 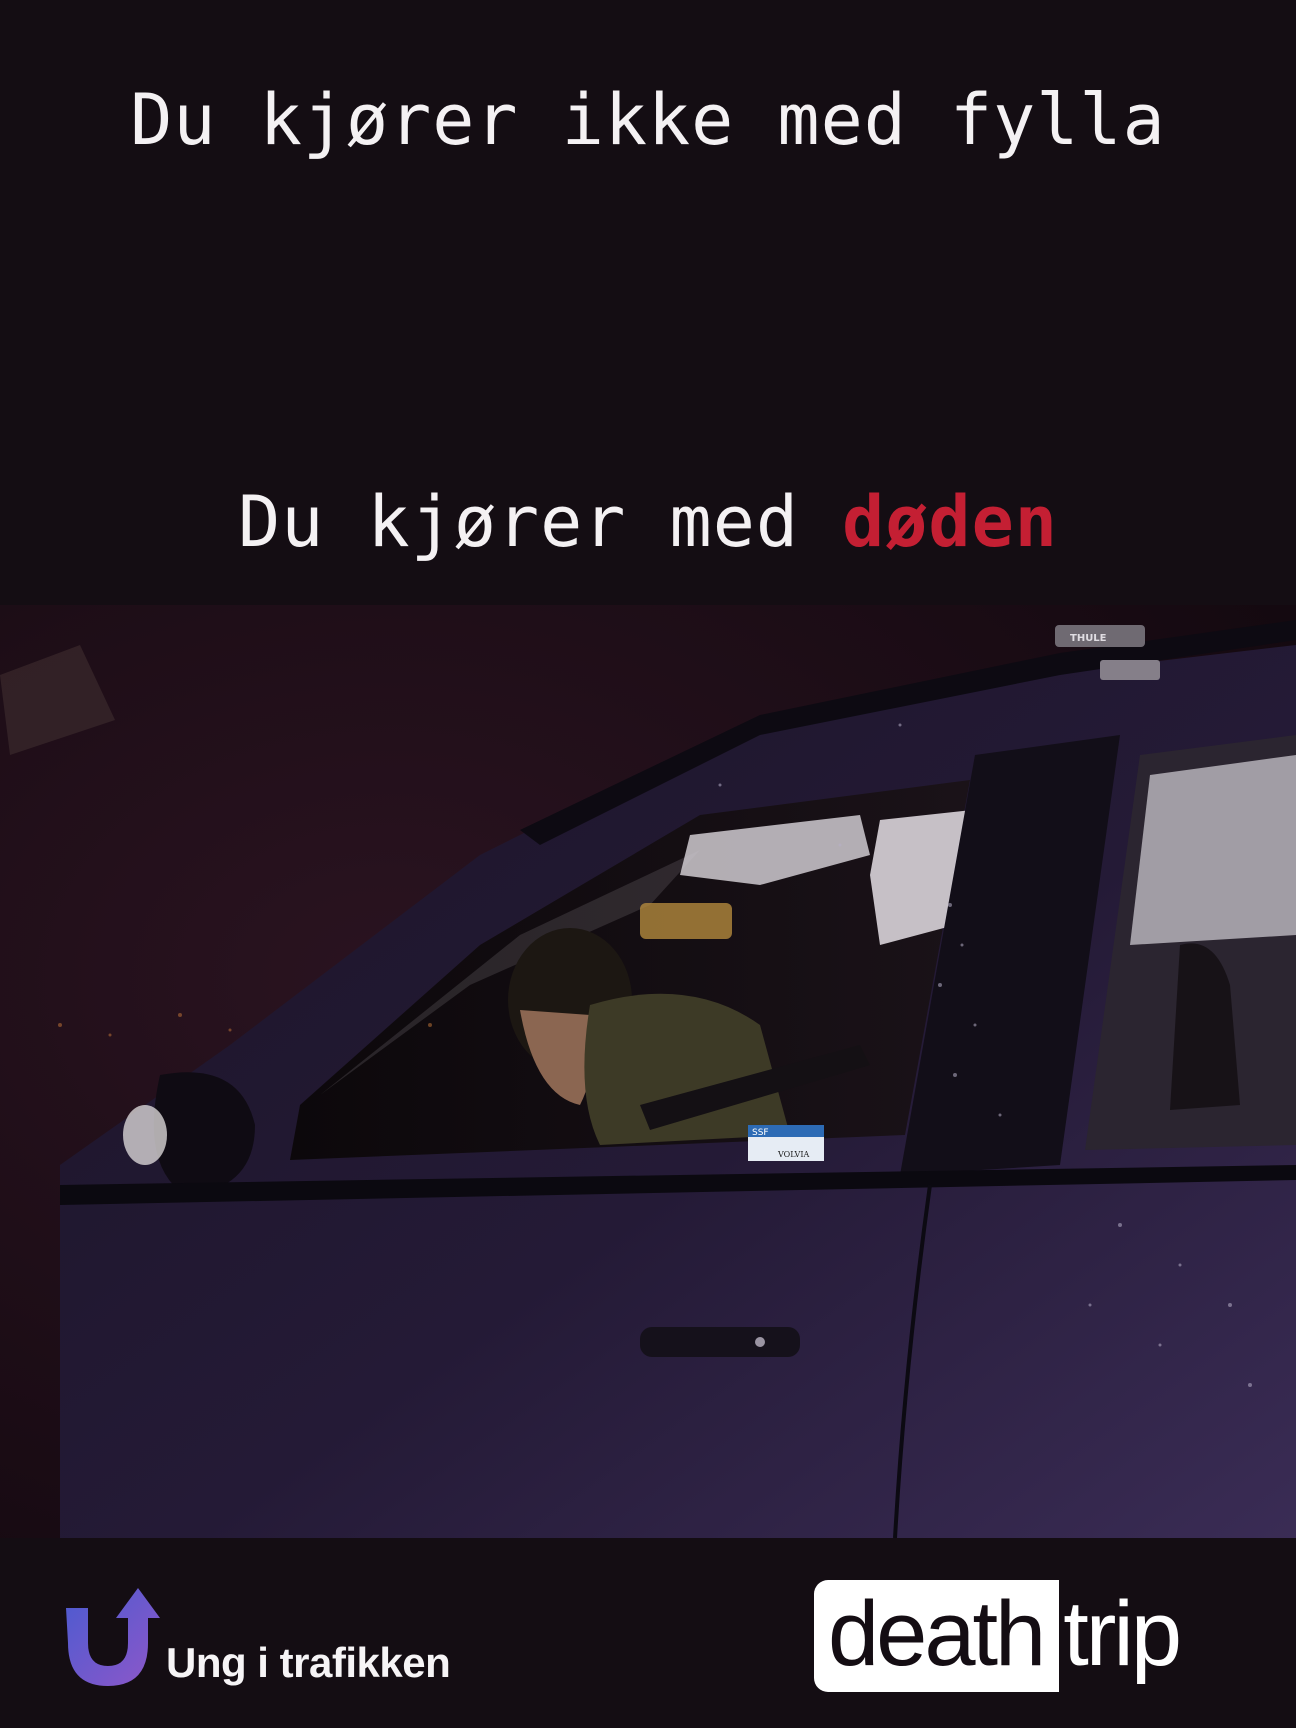 I want to click on headline-primary: Du kjører ikke med fylla, so click(x=648, y=120).